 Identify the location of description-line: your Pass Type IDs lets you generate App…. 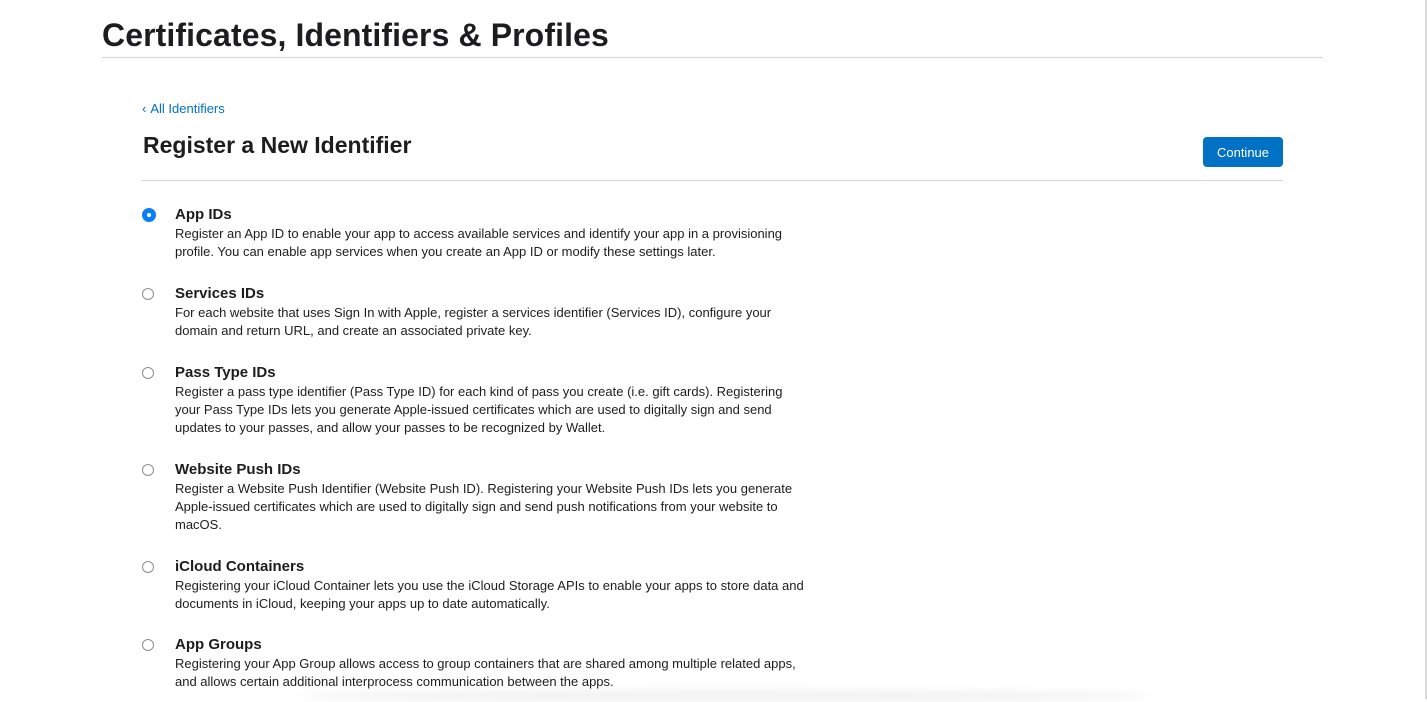
(473, 409).